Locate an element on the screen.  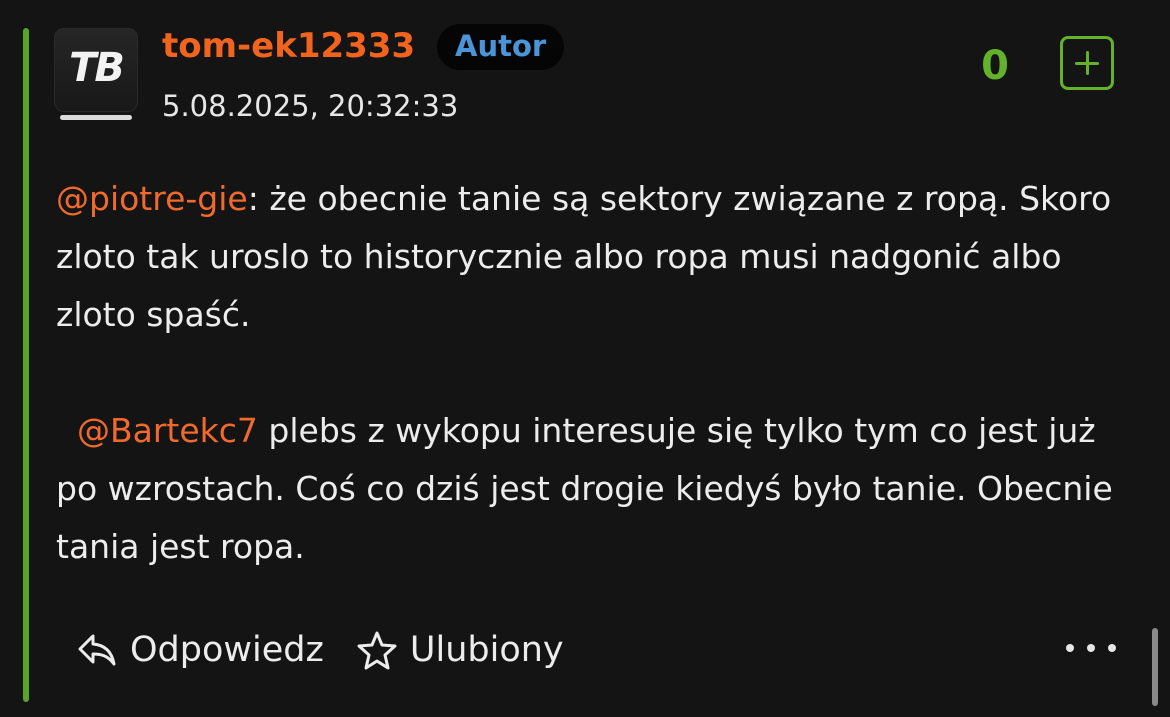
favorite-button: Ulubiony is located at coordinates (460, 650).